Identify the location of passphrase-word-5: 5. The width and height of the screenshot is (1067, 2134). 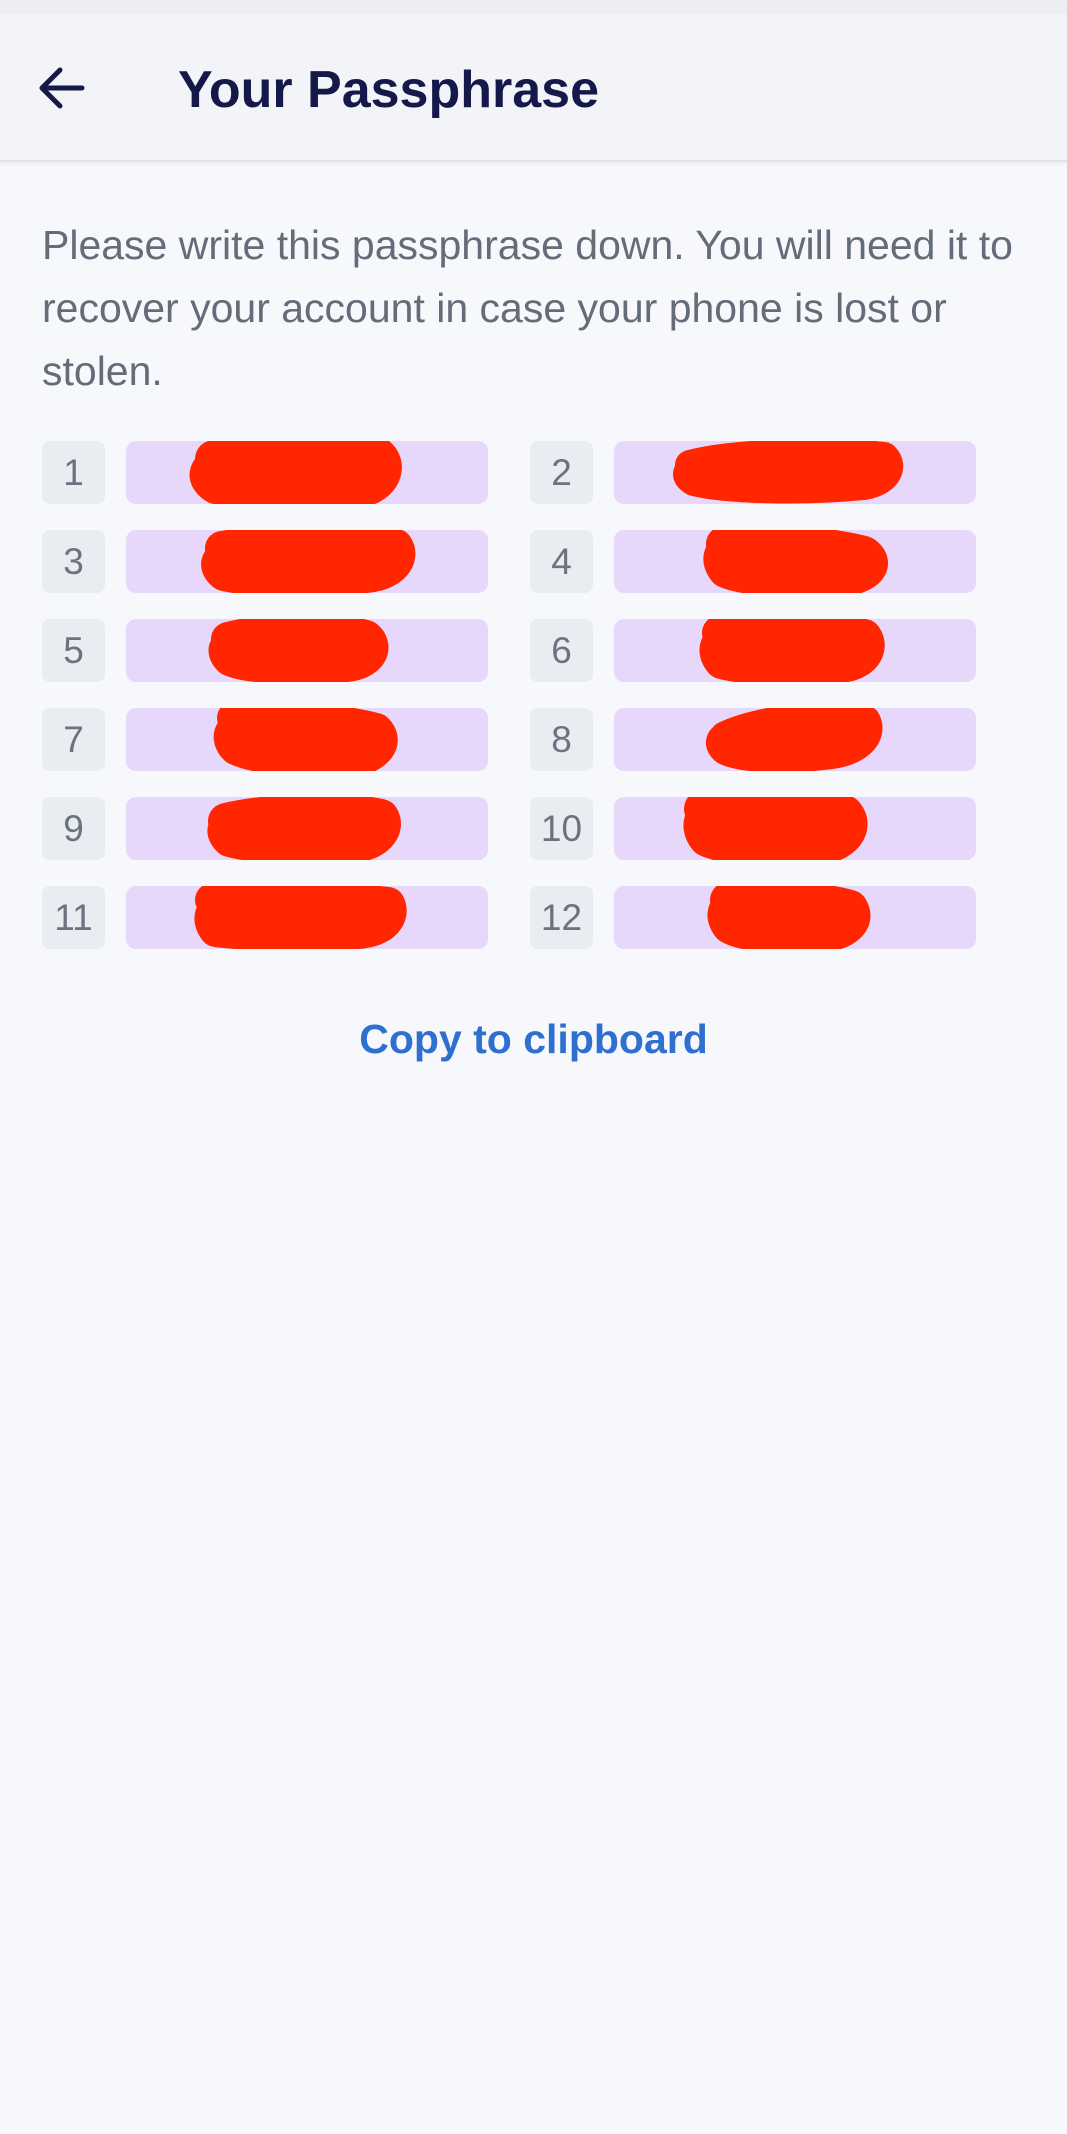
(267, 650).